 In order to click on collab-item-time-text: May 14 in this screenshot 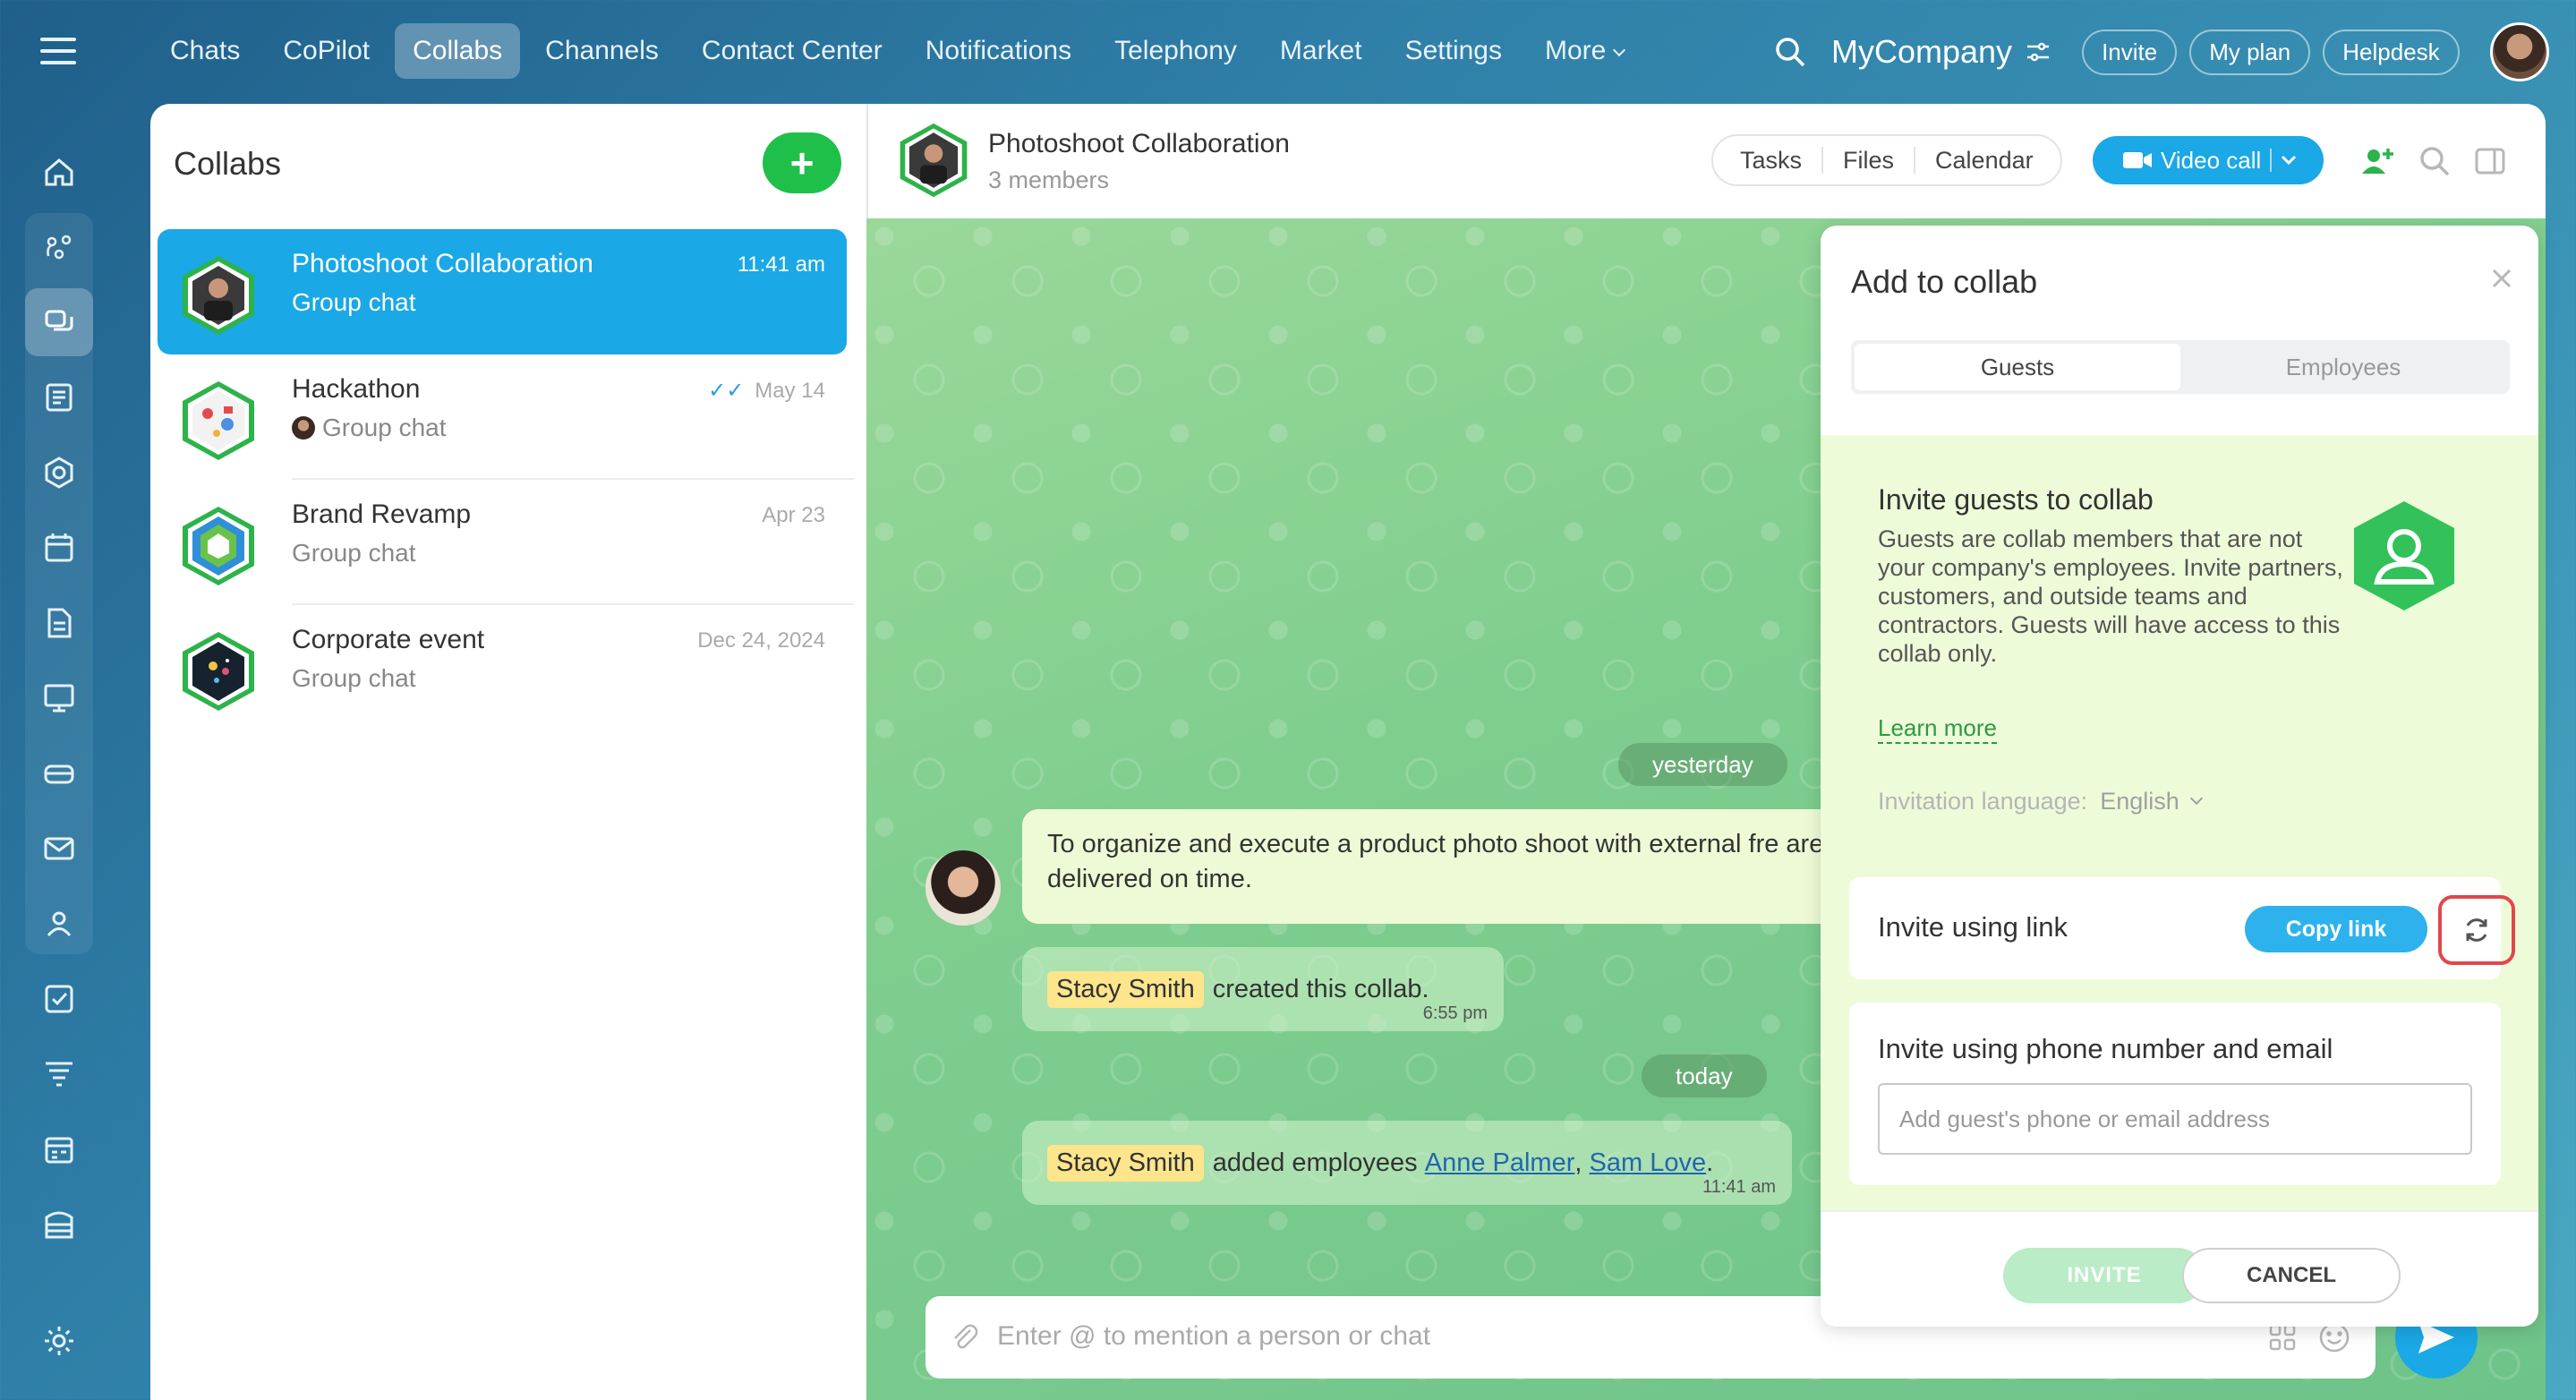, I will do `click(790, 390)`.